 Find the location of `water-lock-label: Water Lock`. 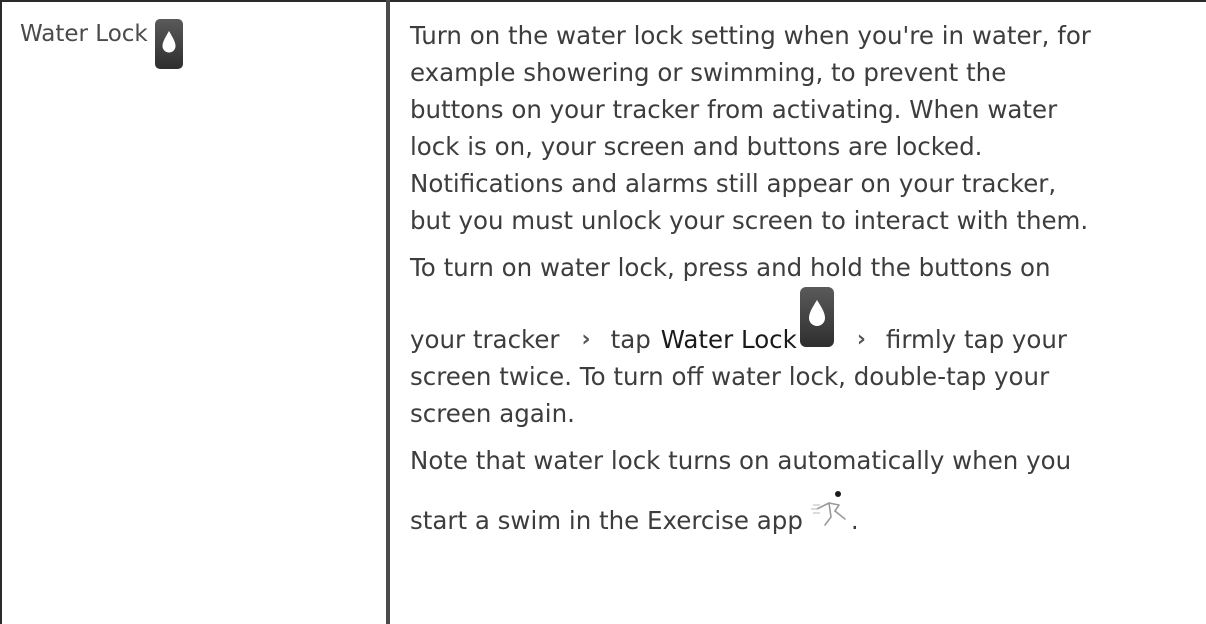

water-lock-label: Water Lock is located at coordinates (728, 339).